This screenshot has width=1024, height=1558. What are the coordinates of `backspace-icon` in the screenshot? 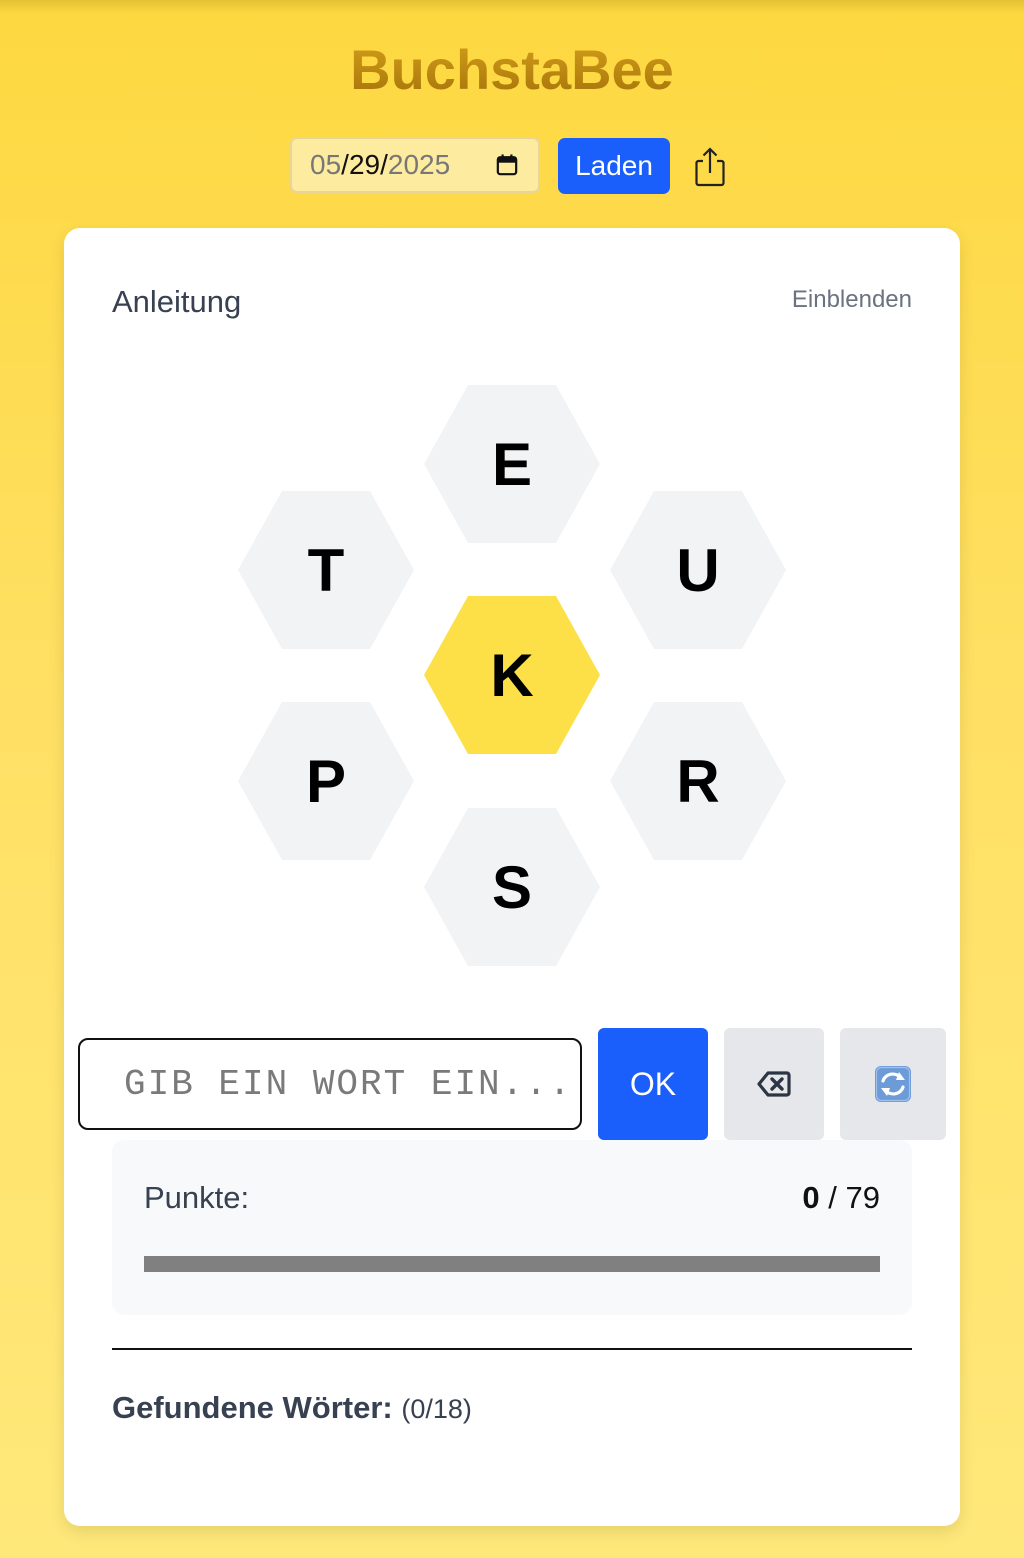 It's located at (774, 1084).